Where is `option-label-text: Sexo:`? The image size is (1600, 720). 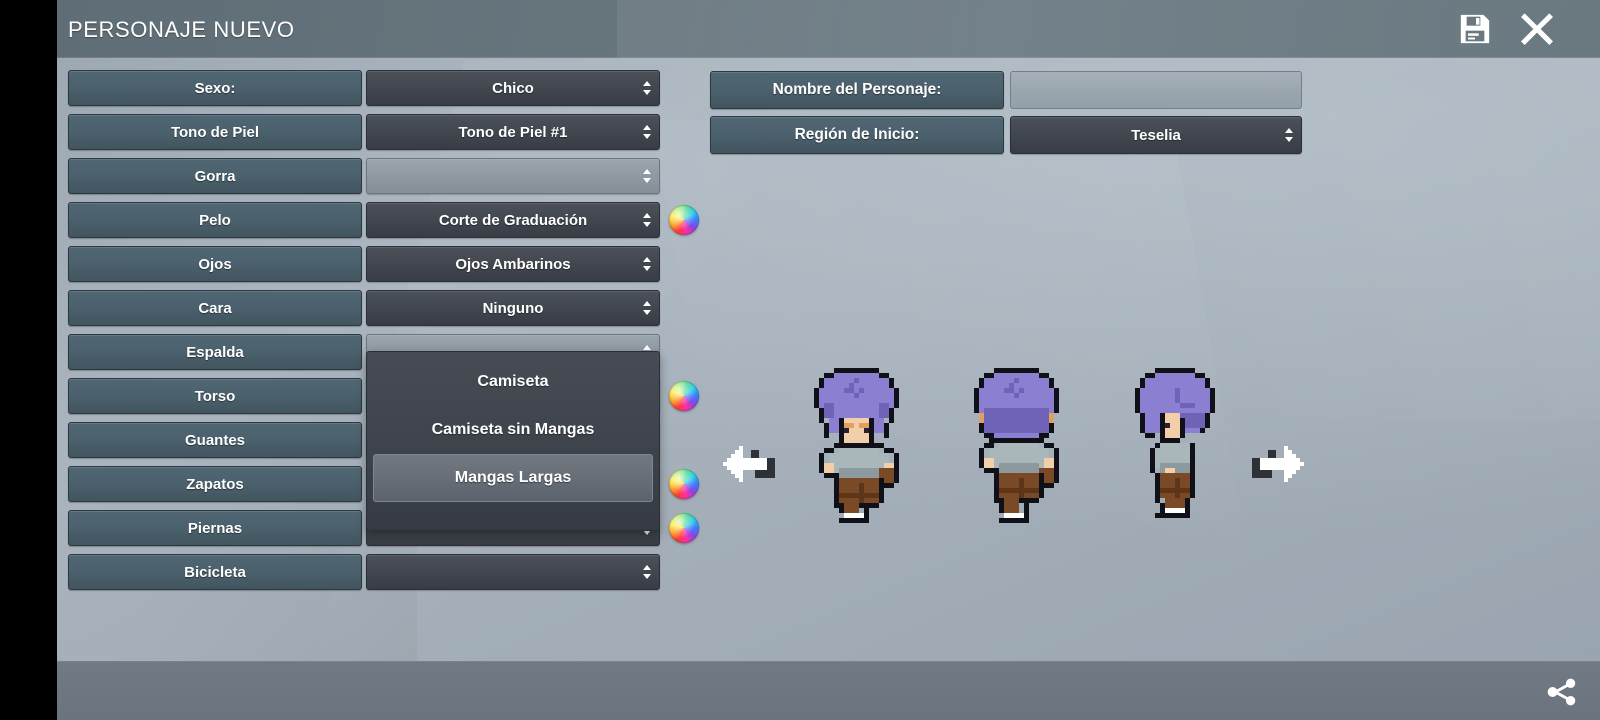
option-label-text: Sexo: is located at coordinates (215, 88).